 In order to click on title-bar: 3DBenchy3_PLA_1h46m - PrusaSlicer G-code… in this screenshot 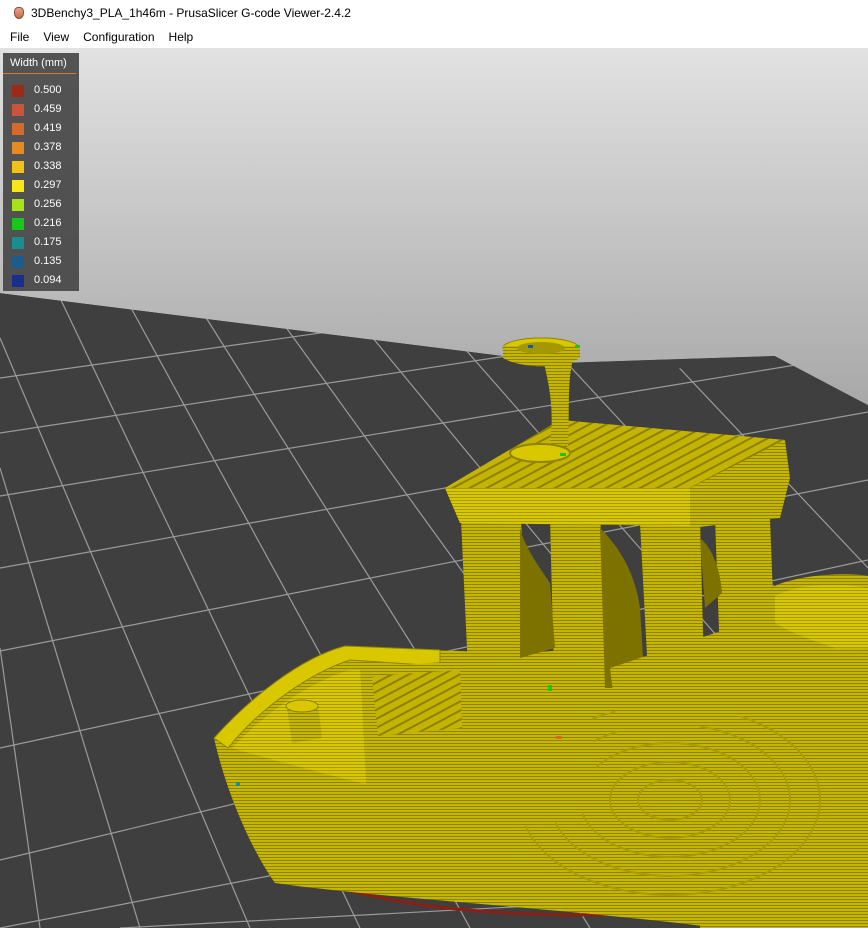, I will do `click(434, 13)`.